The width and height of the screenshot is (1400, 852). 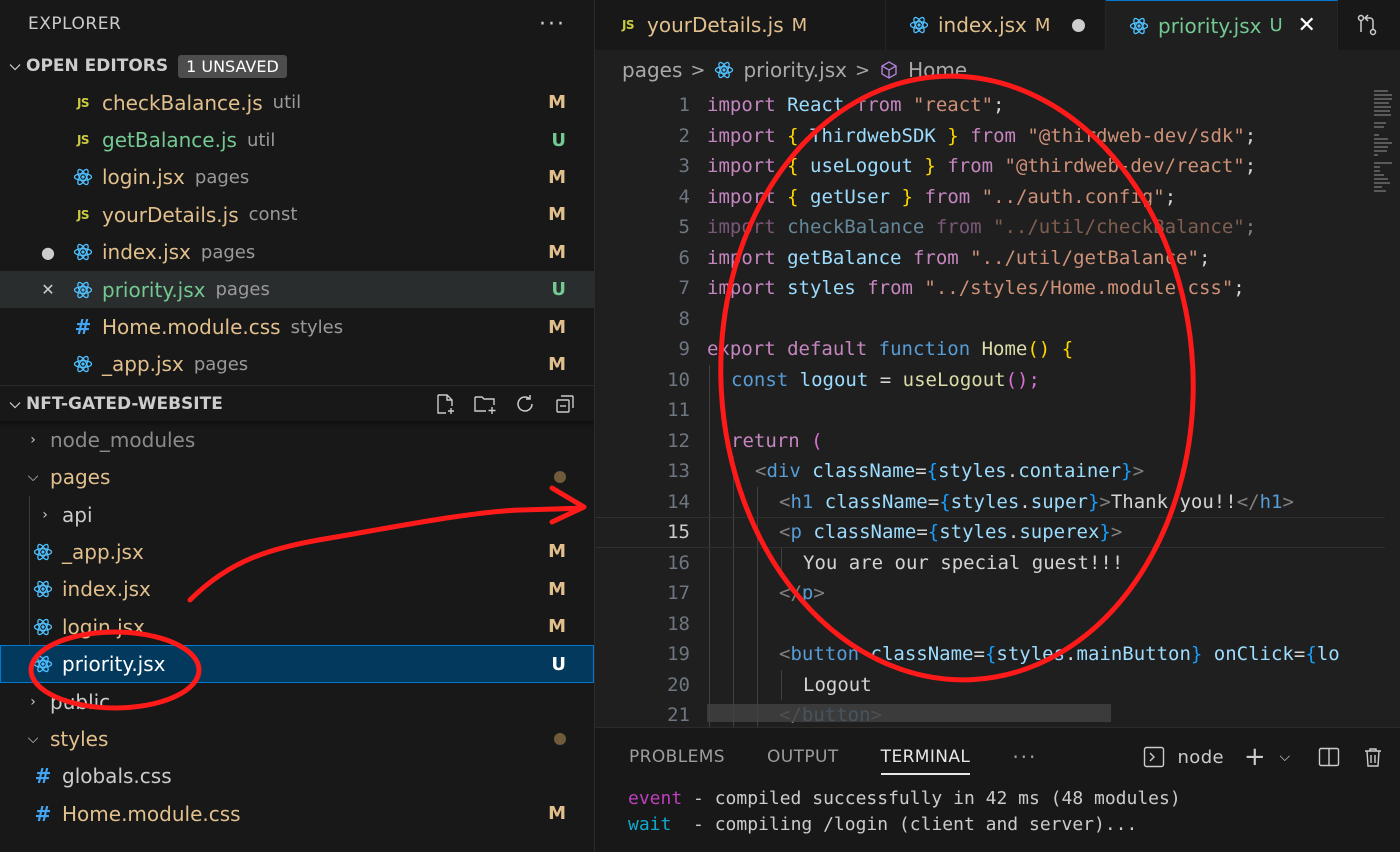 I want to click on breadcrumb-symbol: Home, so click(x=937, y=70).